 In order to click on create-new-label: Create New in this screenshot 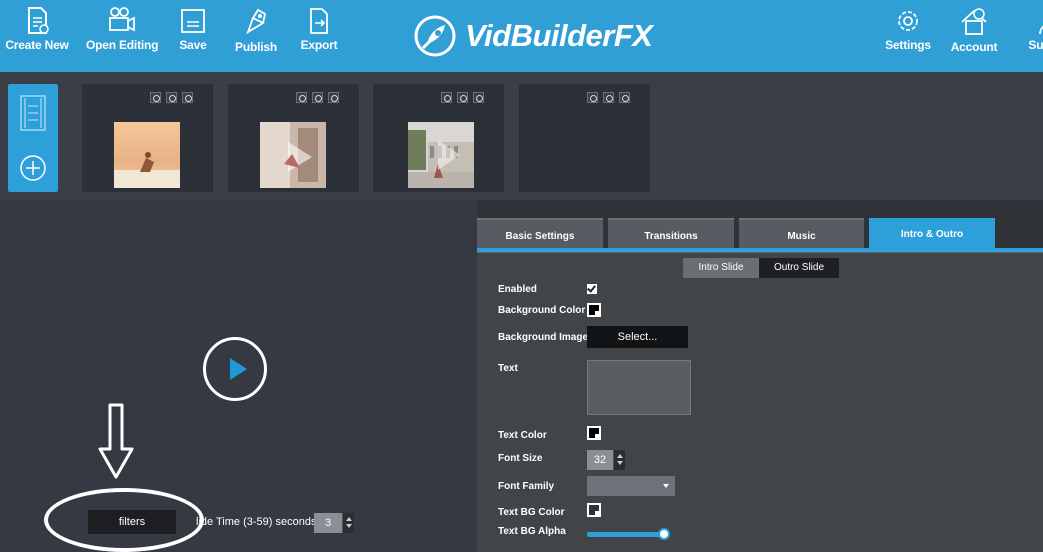, I will do `click(37, 45)`.